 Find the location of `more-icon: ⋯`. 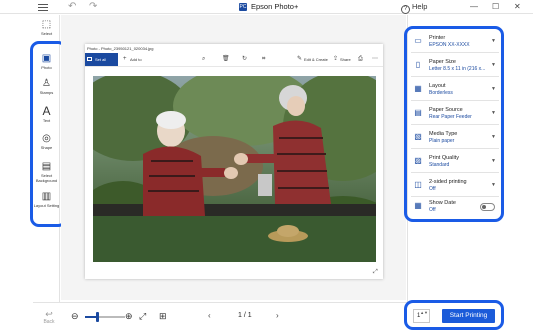

more-icon: ⋯ is located at coordinates (375, 59).